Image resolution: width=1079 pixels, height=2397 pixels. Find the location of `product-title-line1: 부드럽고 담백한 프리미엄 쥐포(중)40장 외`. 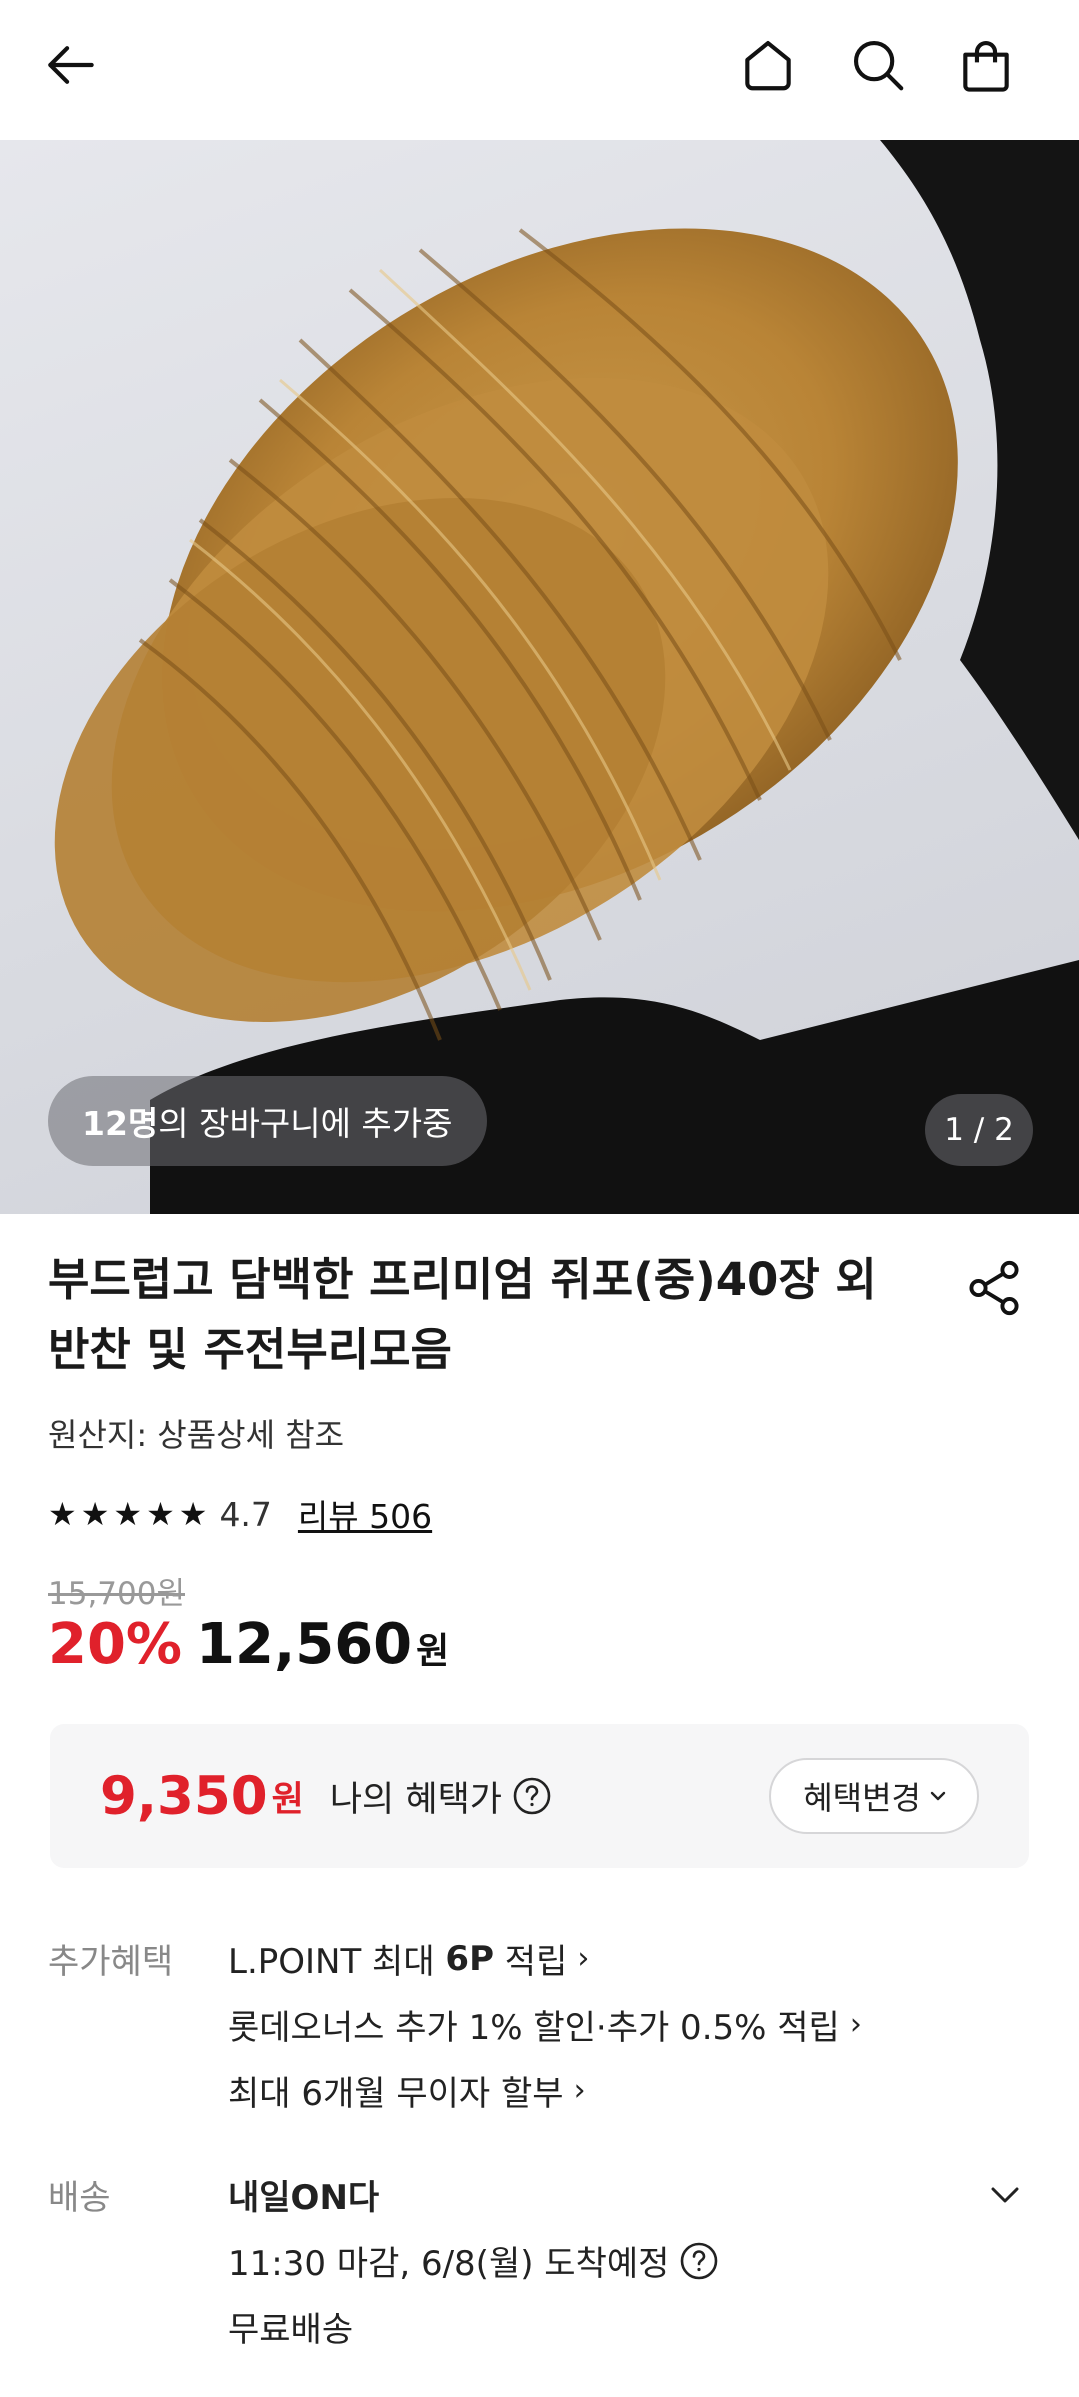

product-title-line1: 부드럽고 담백한 프리미엄 쥐포(중)40장 외 is located at coordinates (462, 1279).